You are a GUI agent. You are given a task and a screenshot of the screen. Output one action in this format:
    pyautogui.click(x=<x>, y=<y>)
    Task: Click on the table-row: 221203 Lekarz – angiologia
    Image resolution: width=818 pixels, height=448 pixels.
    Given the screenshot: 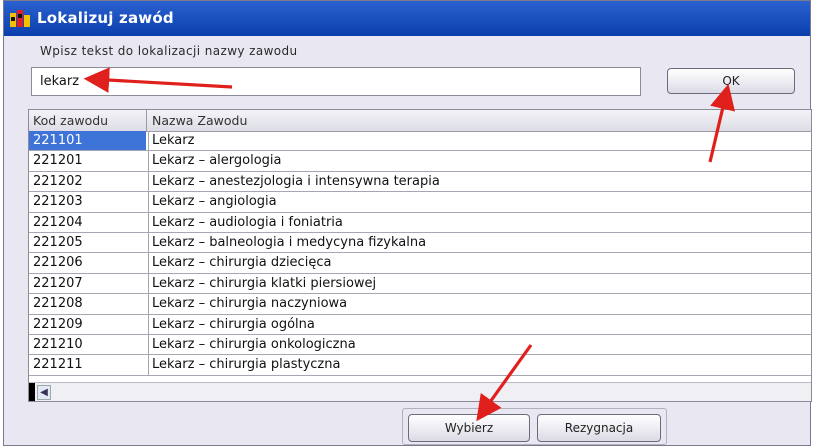 What is the action you would take?
    pyautogui.click(x=420, y=202)
    